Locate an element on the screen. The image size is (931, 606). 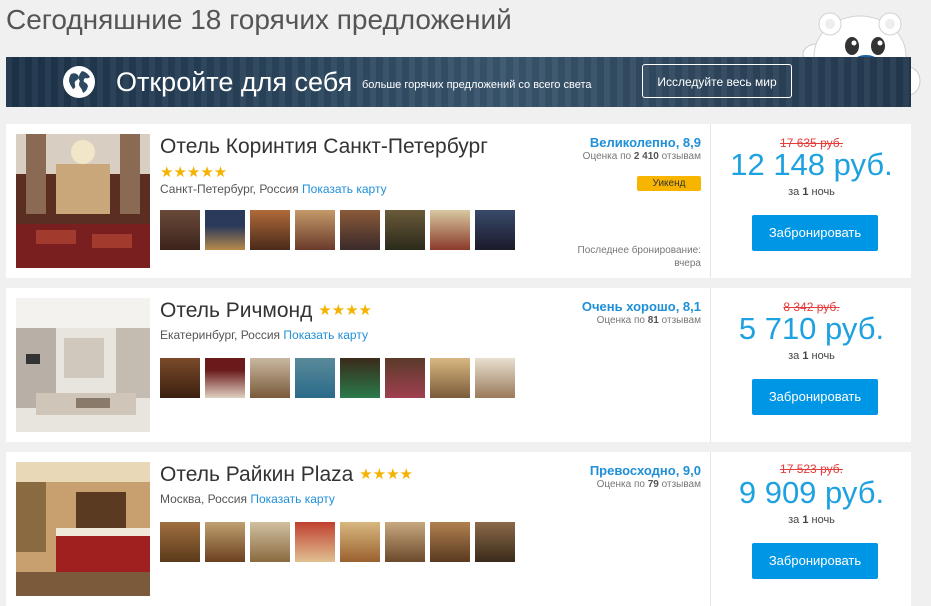
hotel-name: Отель Коринтия Санкт-Петербург is located at coordinates (324, 146).